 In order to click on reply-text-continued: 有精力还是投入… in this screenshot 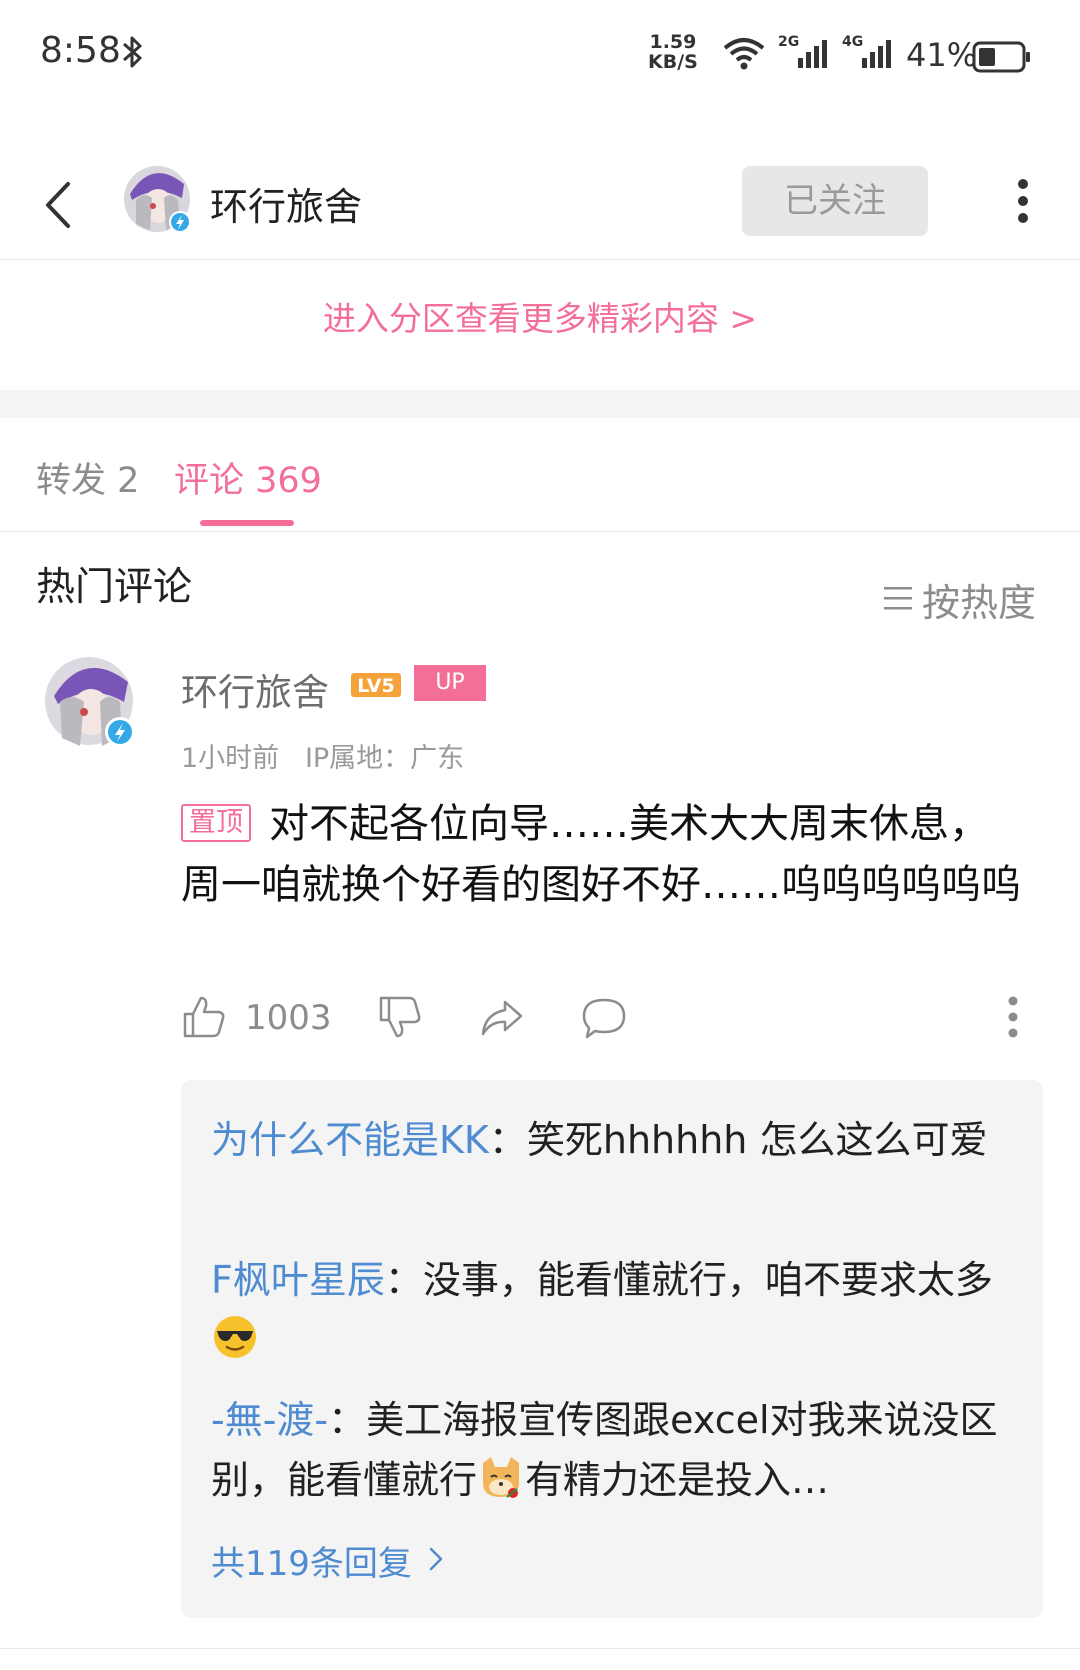, I will do `click(677, 1480)`.